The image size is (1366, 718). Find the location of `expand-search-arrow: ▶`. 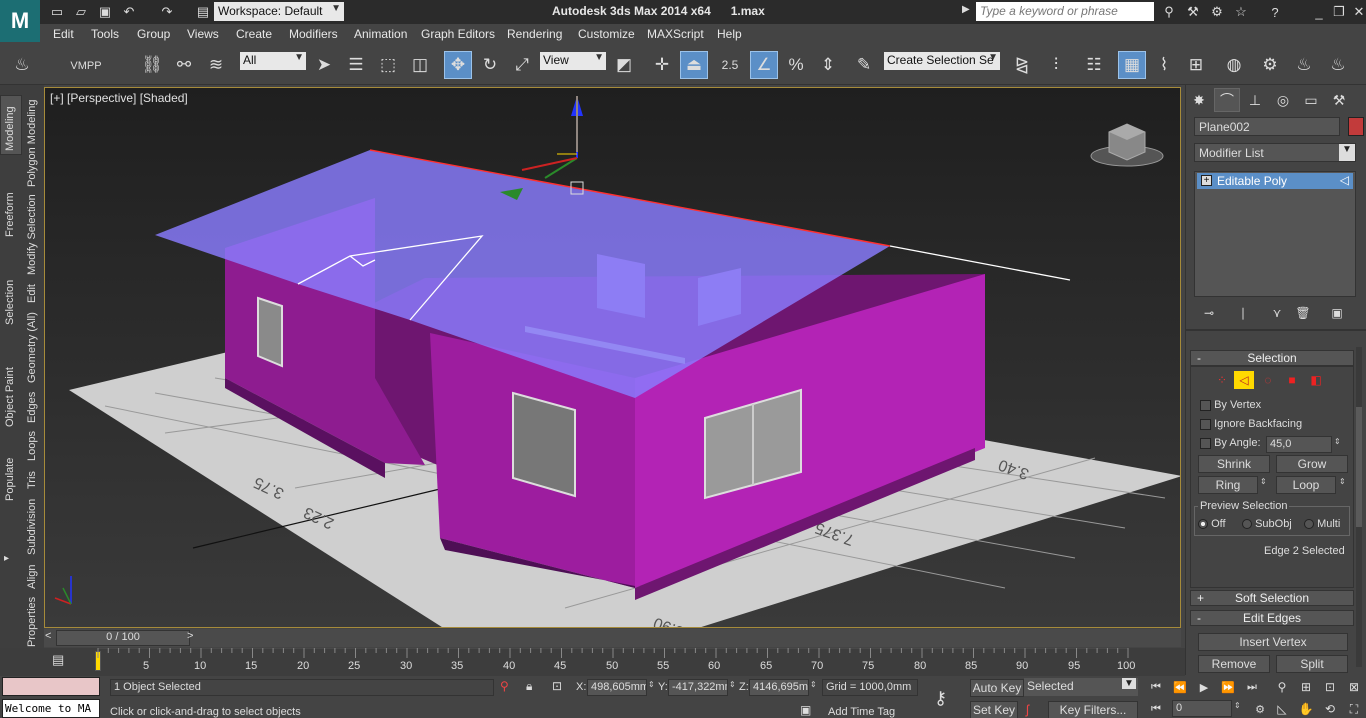

expand-search-arrow: ▶ is located at coordinates (966, 9).